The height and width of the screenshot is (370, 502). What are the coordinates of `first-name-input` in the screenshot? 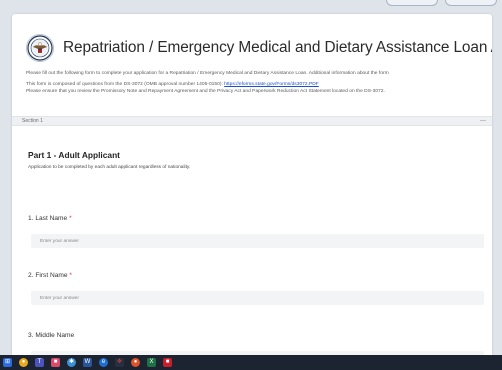 It's located at (257, 298).